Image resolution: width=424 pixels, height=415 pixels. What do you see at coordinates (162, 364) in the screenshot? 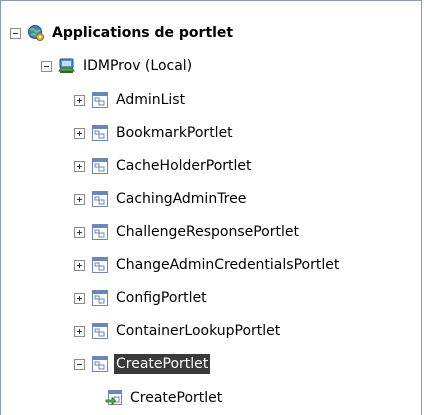
I see `portlet-label-selected: CreatePortlet` at bounding box center [162, 364].